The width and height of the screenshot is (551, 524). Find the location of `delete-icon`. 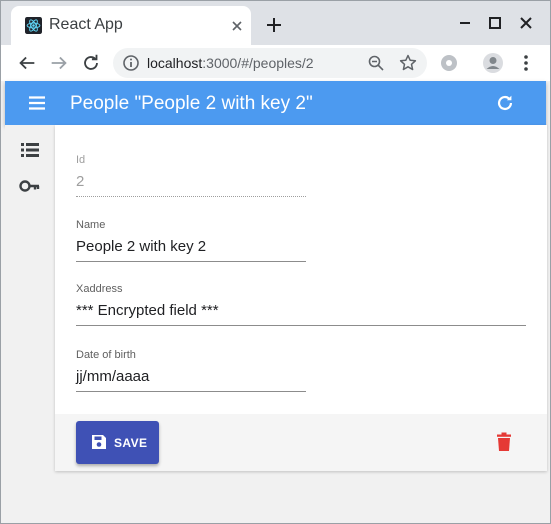

delete-icon is located at coordinates (504, 442).